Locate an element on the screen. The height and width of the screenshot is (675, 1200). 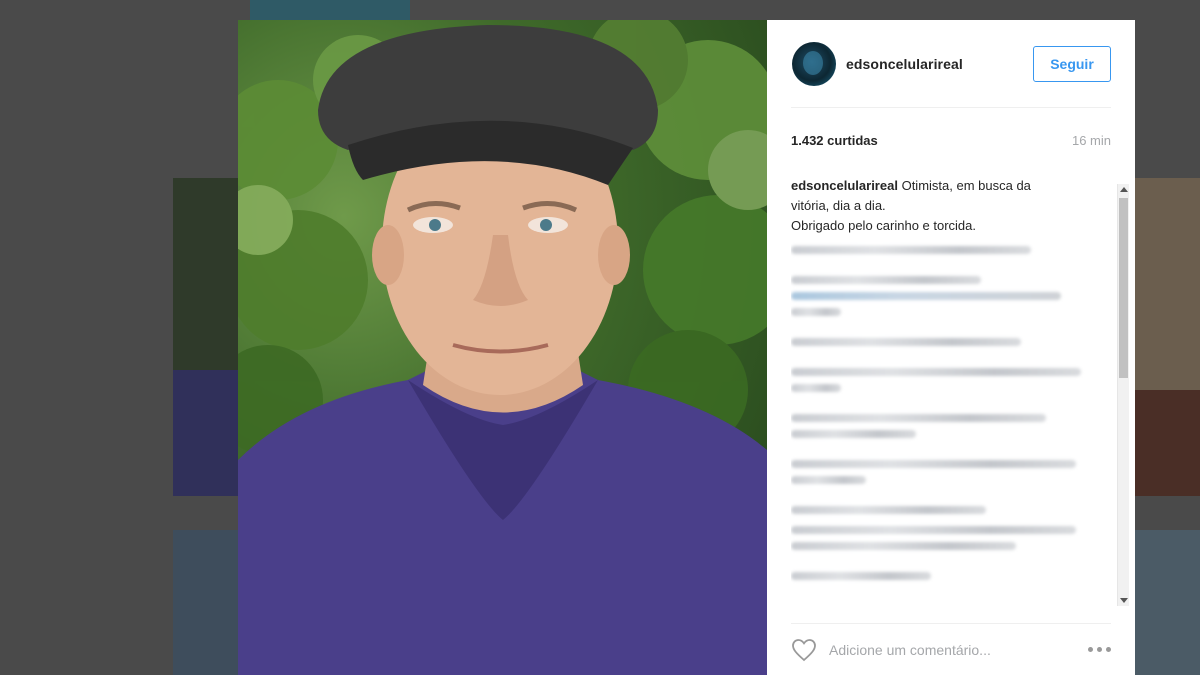
scroll-down-arrow-icon is located at coordinates (1124, 600).